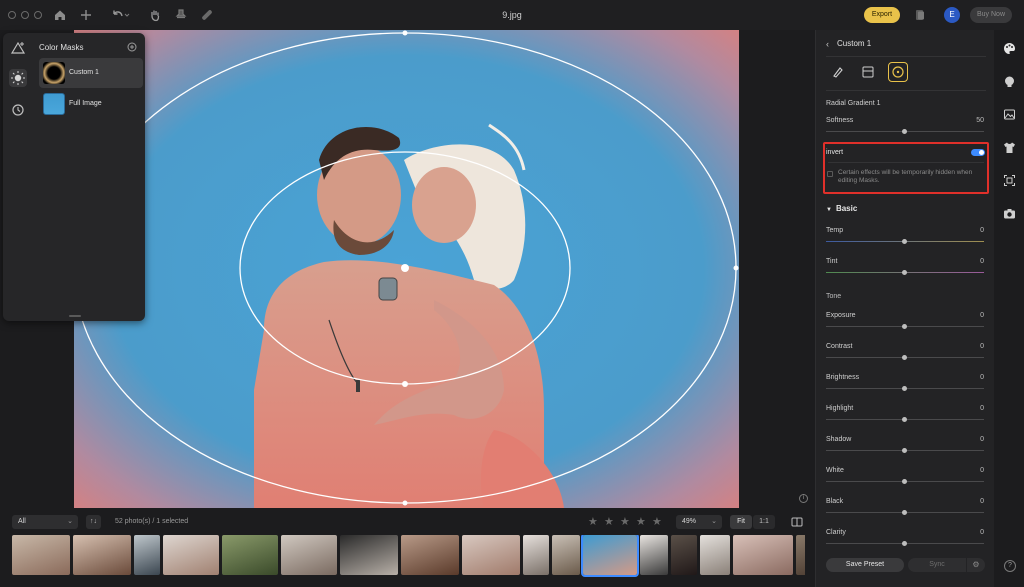 The height and width of the screenshot is (587, 1024). What do you see at coordinates (827, 44) in the screenshot?
I see `back-chevron-icon: ‹` at bounding box center [827, 44].